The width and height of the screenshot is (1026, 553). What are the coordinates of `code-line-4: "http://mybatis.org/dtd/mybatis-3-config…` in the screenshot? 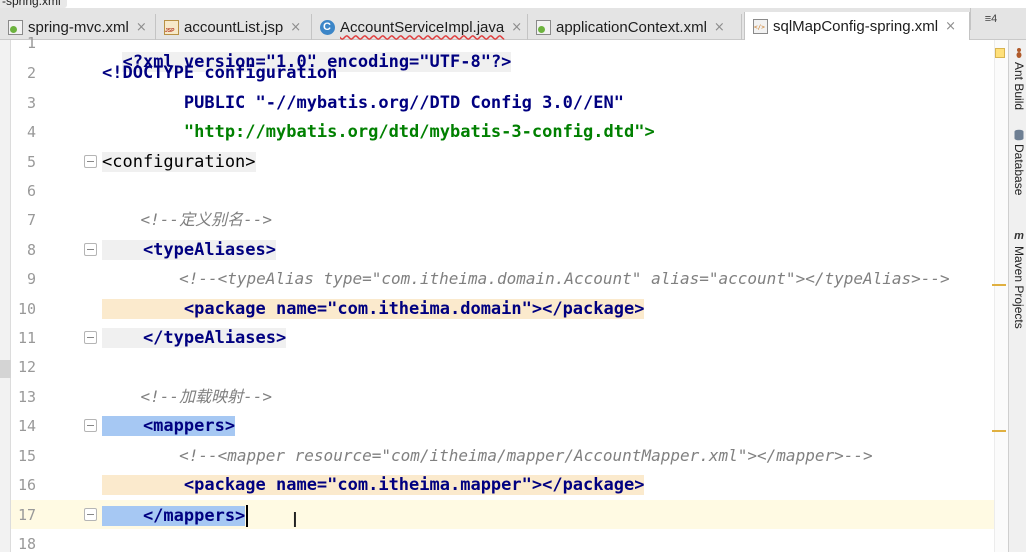 It's located at (378, 132).